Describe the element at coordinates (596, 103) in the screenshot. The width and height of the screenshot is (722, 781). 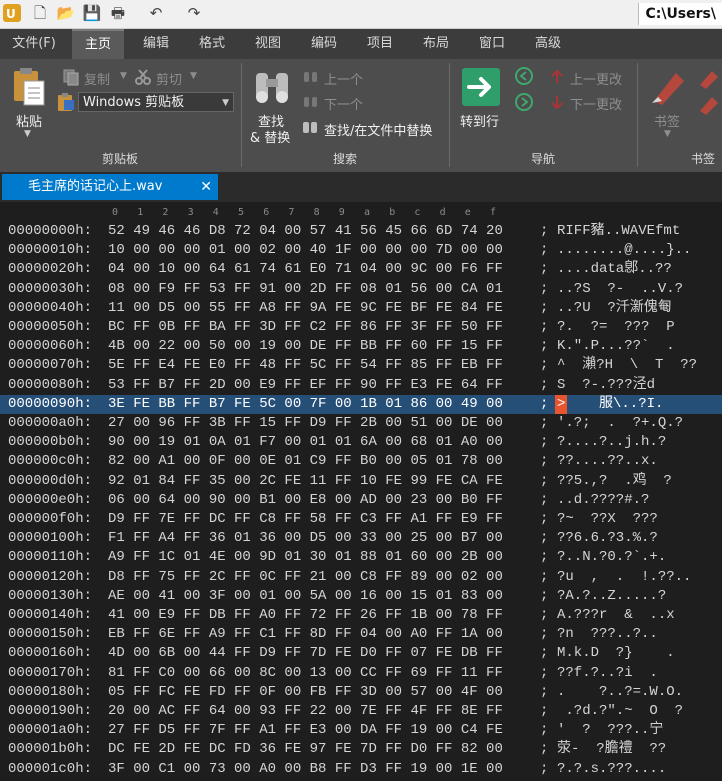
I see `next-change-button: 下一更改` at that location.